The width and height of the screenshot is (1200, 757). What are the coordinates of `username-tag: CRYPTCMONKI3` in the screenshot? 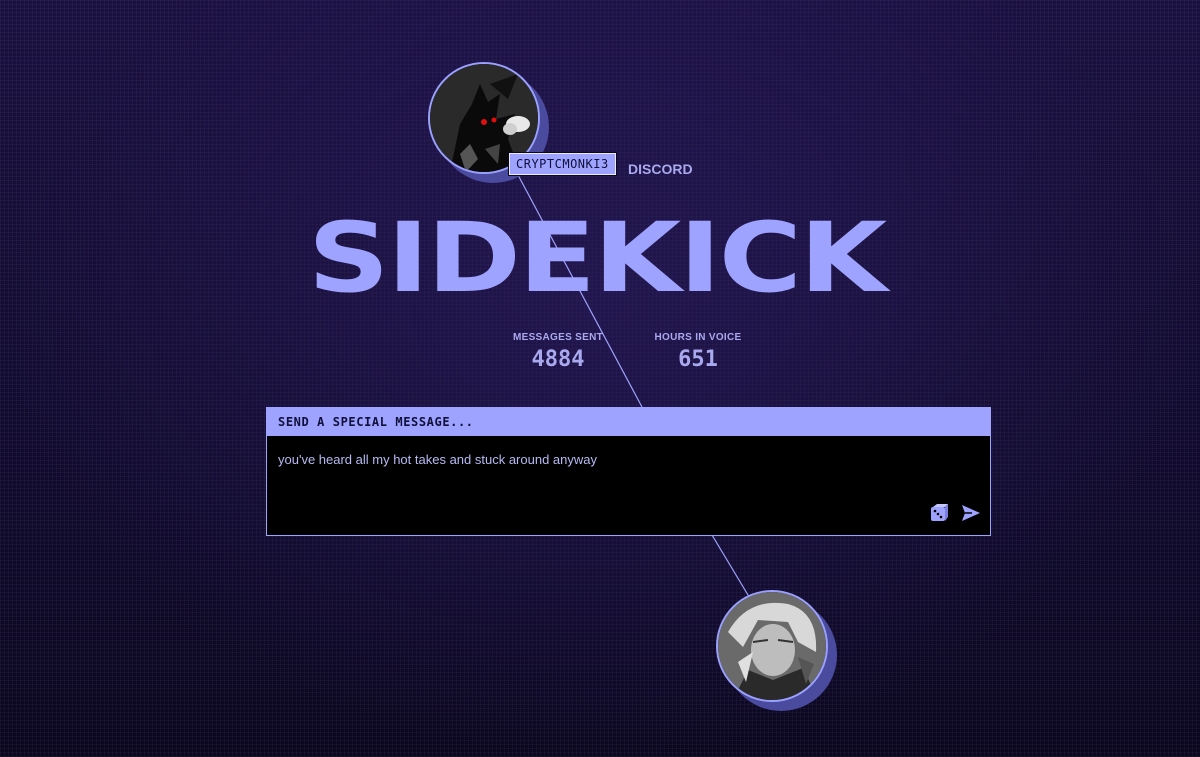 It's located at (562, 164).